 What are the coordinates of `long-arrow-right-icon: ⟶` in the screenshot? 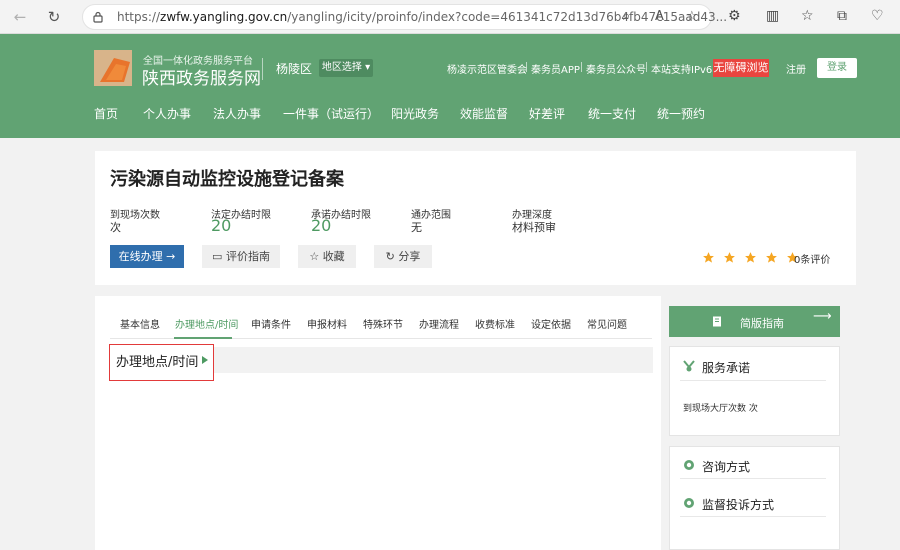 It's located at (822, 316).